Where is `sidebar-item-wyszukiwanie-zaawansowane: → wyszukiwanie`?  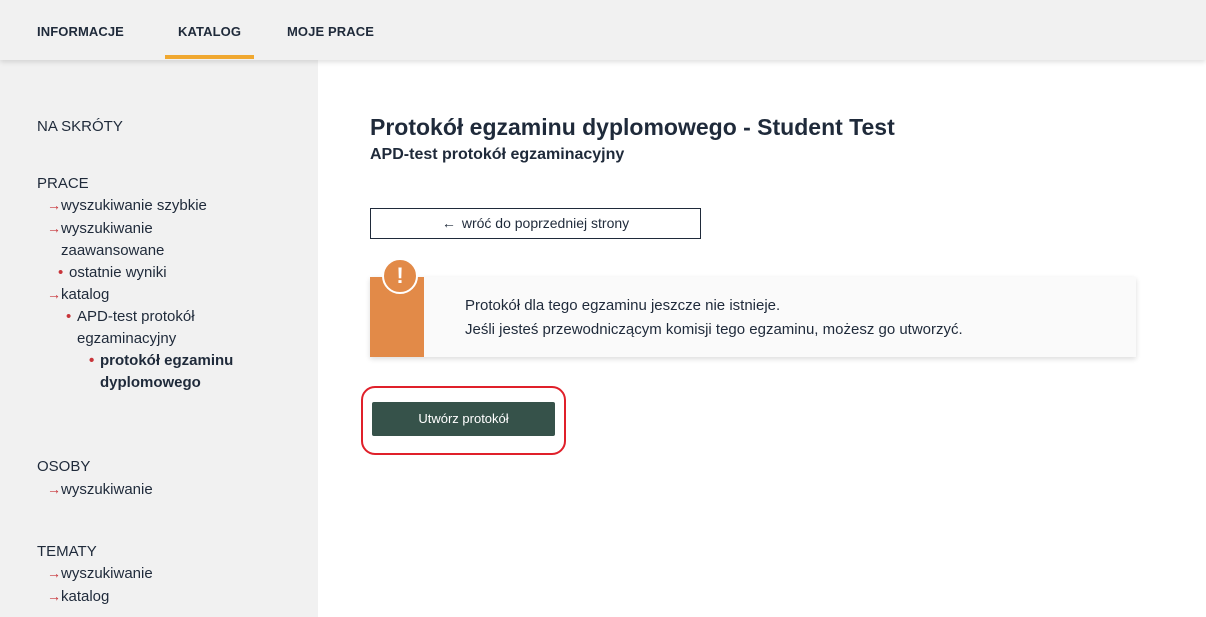 sidebar-item-wyszukiwanie-zaawansowane: → wyszukiwanie is located at coordinates (100, 228).